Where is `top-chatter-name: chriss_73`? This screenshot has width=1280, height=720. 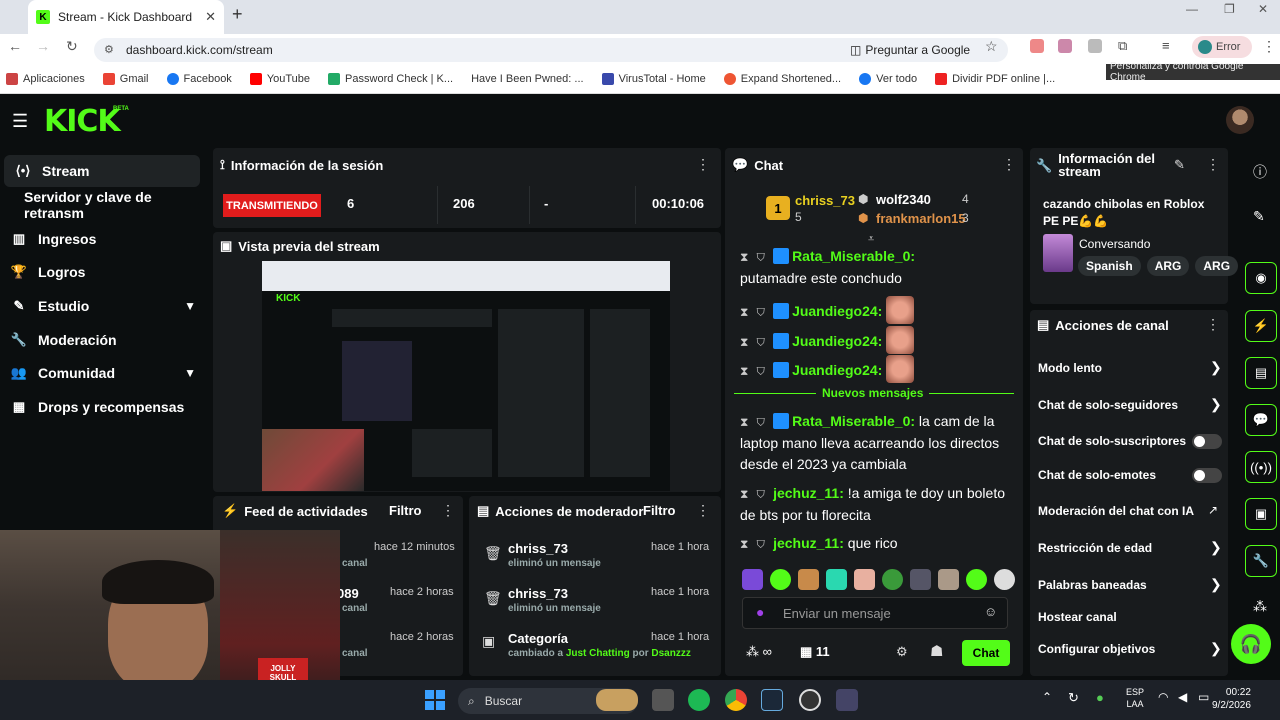
top-chatter-name: chriss_73 is located at coordinates (825, 200).